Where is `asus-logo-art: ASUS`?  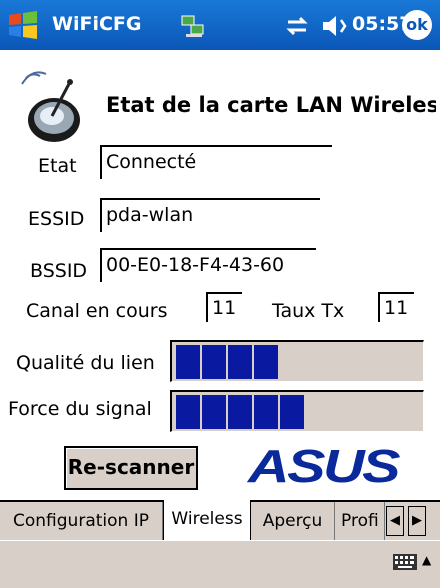 asus-logo-art: ASUS is located at coordinates (325, 466).